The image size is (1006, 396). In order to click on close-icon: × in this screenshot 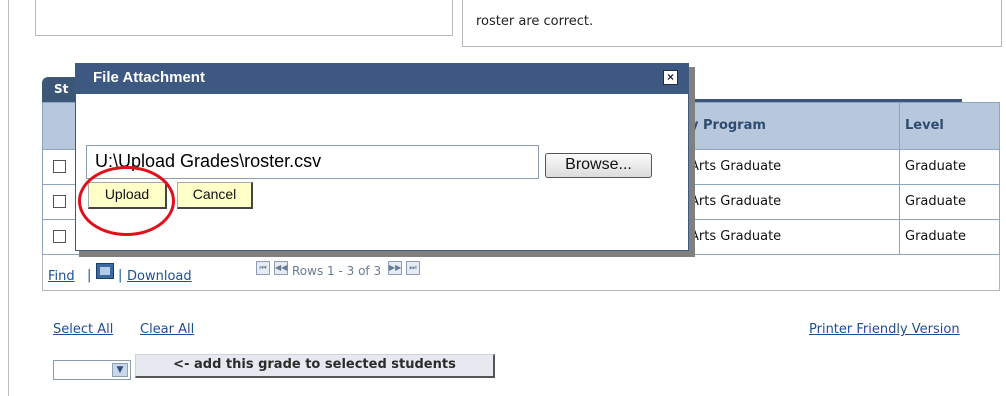, I will do `click(670, 77)`.